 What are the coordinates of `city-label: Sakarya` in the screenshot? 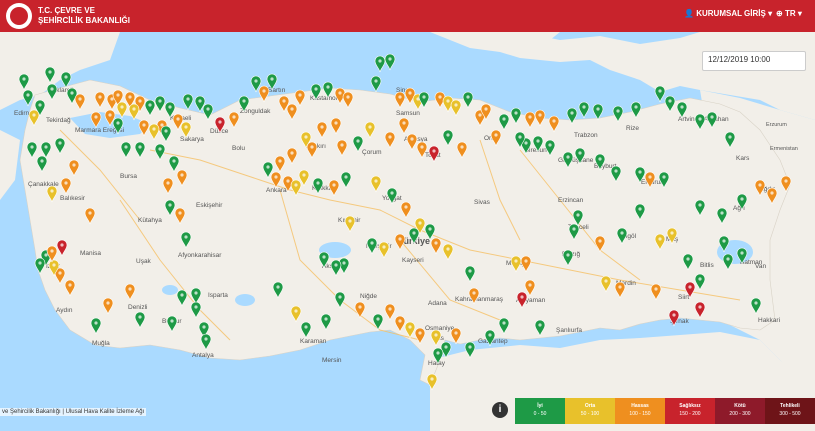 It's located at (192, 139).